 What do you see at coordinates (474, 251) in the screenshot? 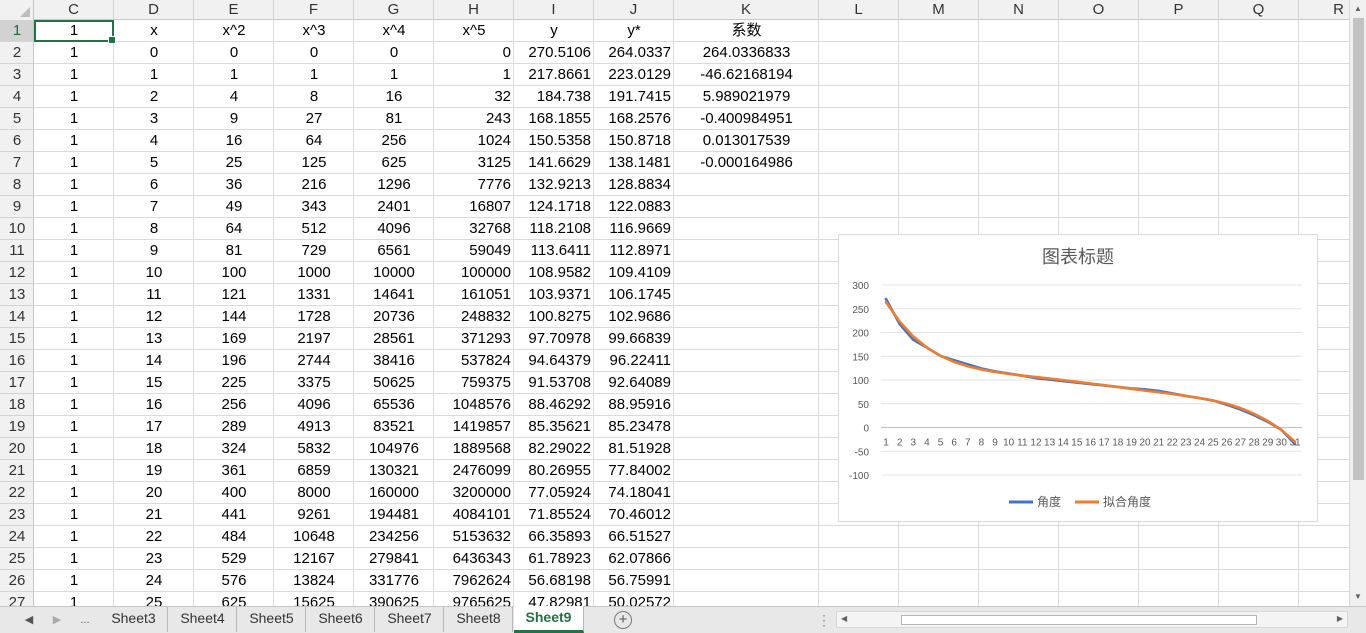
I see `cell: 59049` at bounding box center [474, 251].